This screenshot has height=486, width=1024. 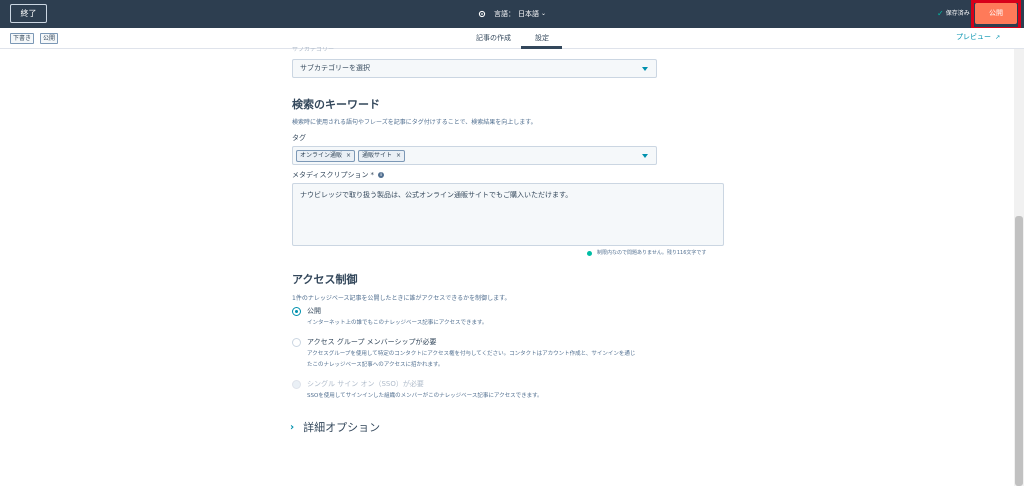 I want to click on advanced-options-label: 詳細オプション, so click(x=342, y=427).